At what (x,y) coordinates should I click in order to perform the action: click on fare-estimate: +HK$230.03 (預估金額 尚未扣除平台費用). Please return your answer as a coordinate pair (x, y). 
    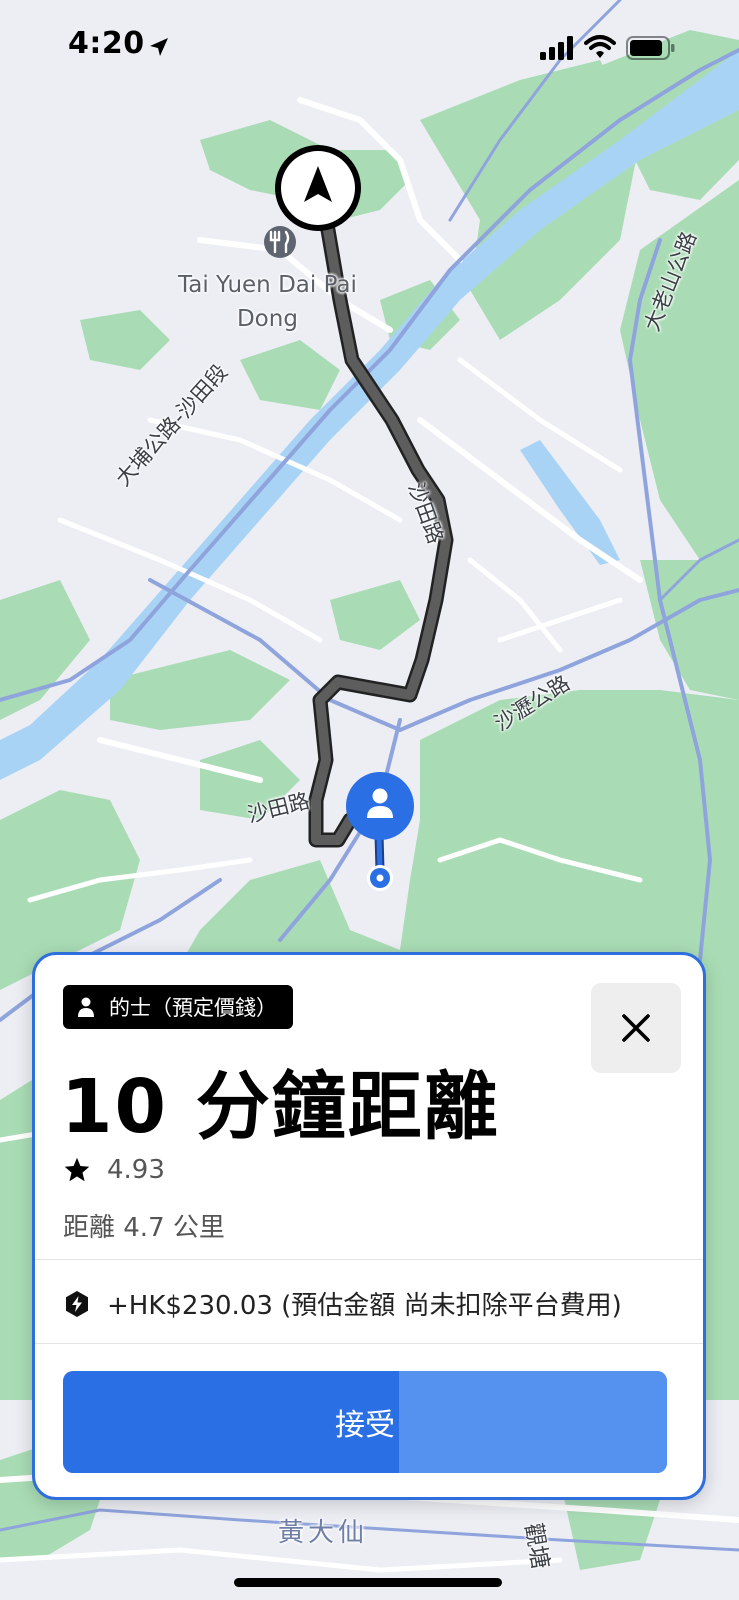
    Looking at the image, I should click on (342, 1303).